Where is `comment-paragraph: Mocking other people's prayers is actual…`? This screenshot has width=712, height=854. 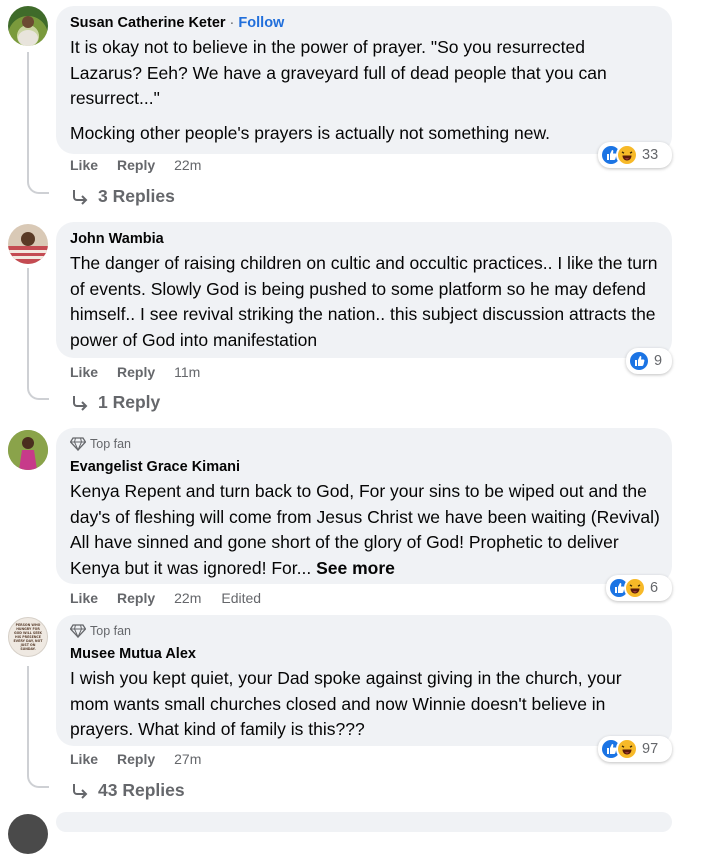
comment-paragraph: Mocking other people's prayers is actual… is located at coordinates (310, 132).